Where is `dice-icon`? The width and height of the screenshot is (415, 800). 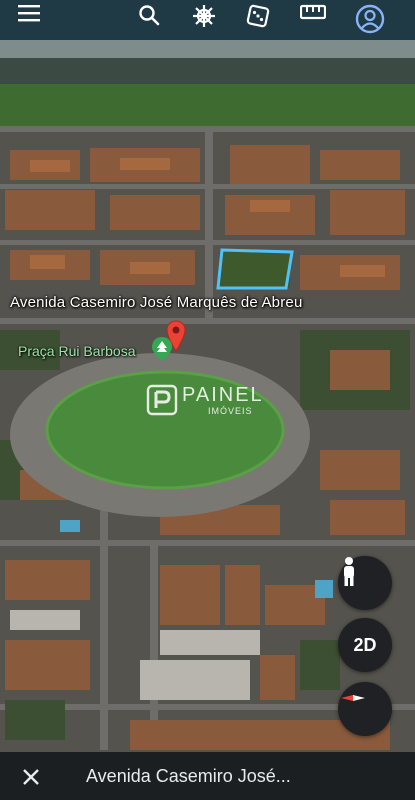 dice-icon is located at coordinates (265, 23).